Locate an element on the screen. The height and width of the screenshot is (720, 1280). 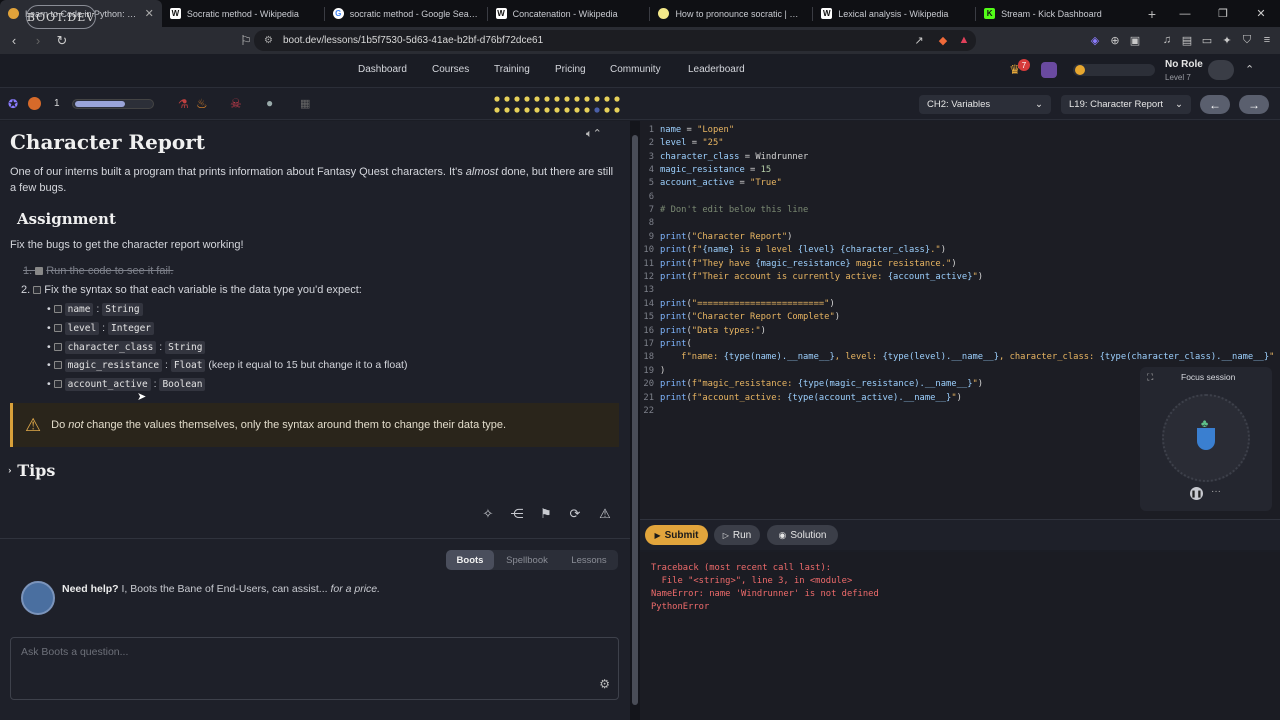
pet-icon is located at coordinates (1049, 70).